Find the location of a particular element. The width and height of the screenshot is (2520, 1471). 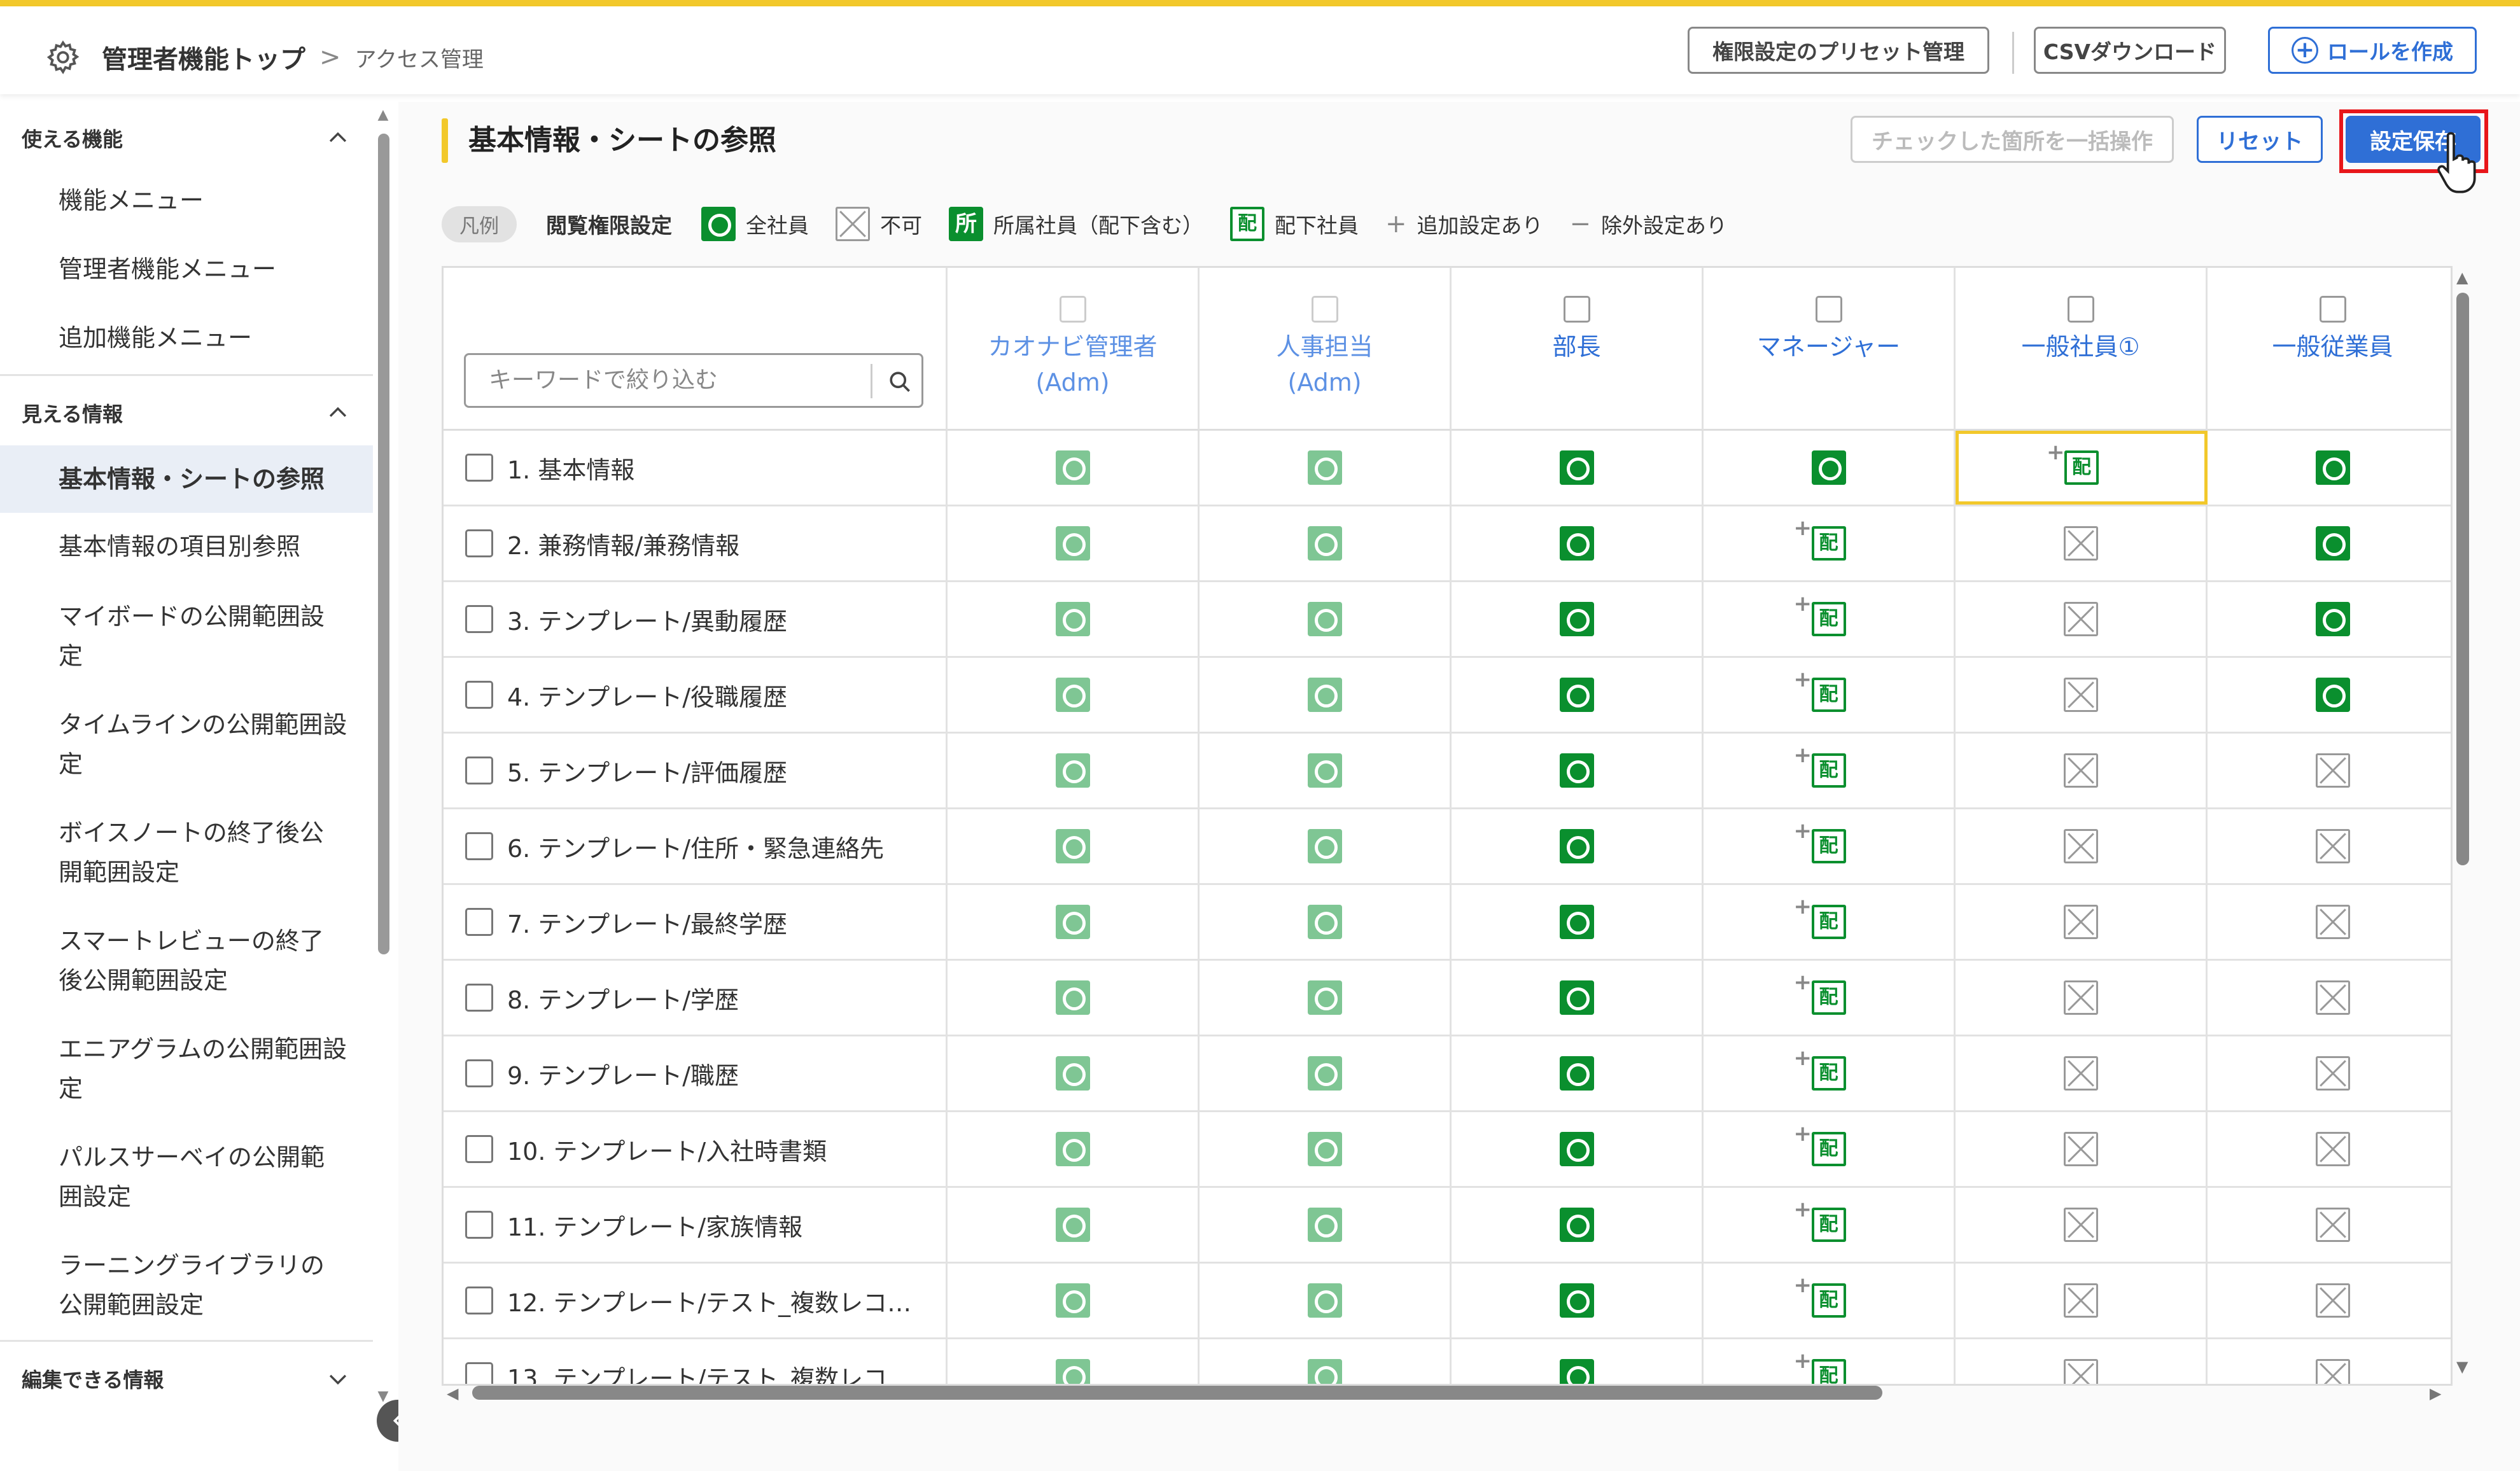

table-vertical-scrollbar is located at coordinates (2462, 579).